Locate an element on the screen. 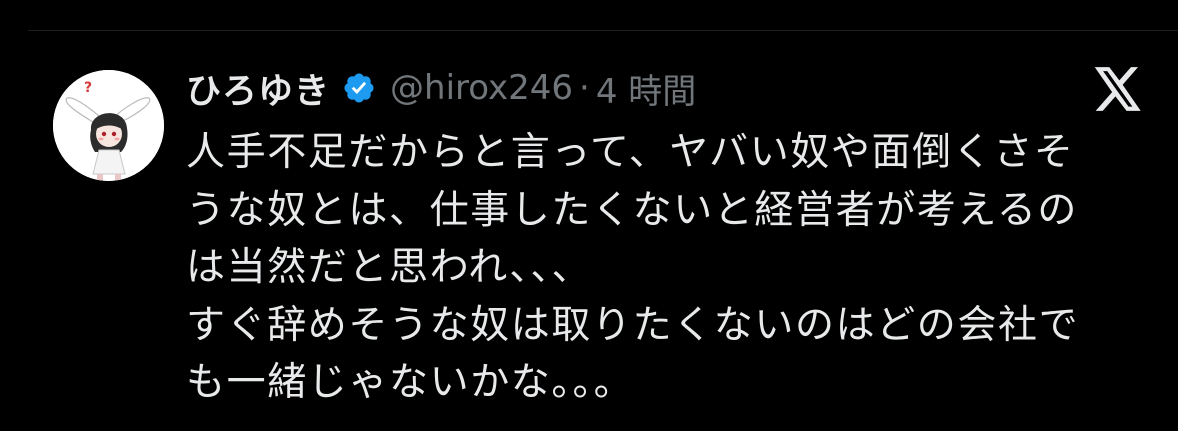  avatar: ? is located at coordinates (108, 125).